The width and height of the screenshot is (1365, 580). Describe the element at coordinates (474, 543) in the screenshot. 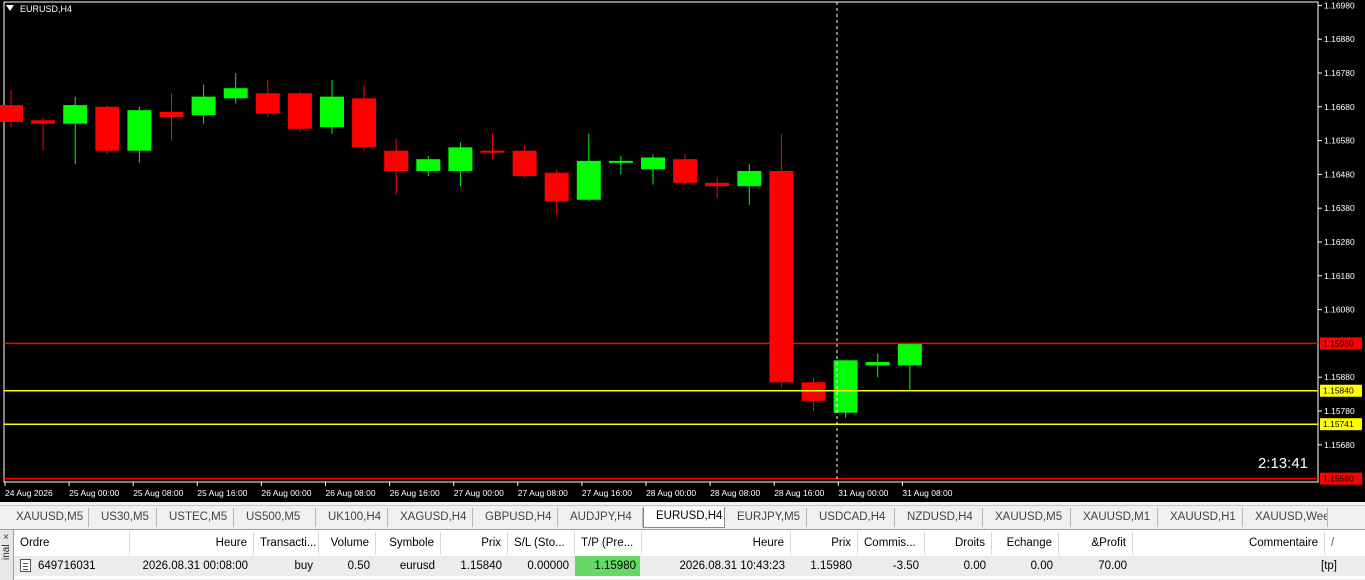

I see `col-header-prix: Prix` at that location.